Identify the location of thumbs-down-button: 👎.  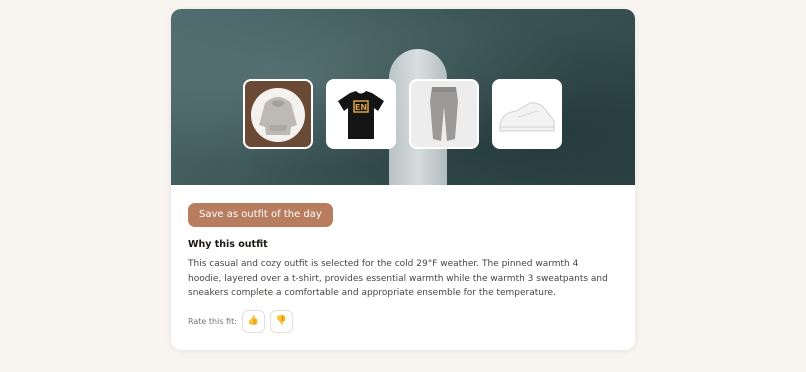
(281, 321).